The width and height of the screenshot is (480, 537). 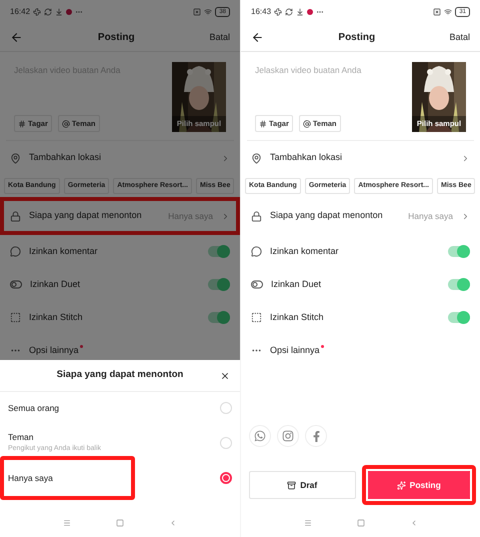 What do you see at coordinates (261, 12) in the screenshot?
I see `clock-time: 16:43` at bounding box center [261, 12].